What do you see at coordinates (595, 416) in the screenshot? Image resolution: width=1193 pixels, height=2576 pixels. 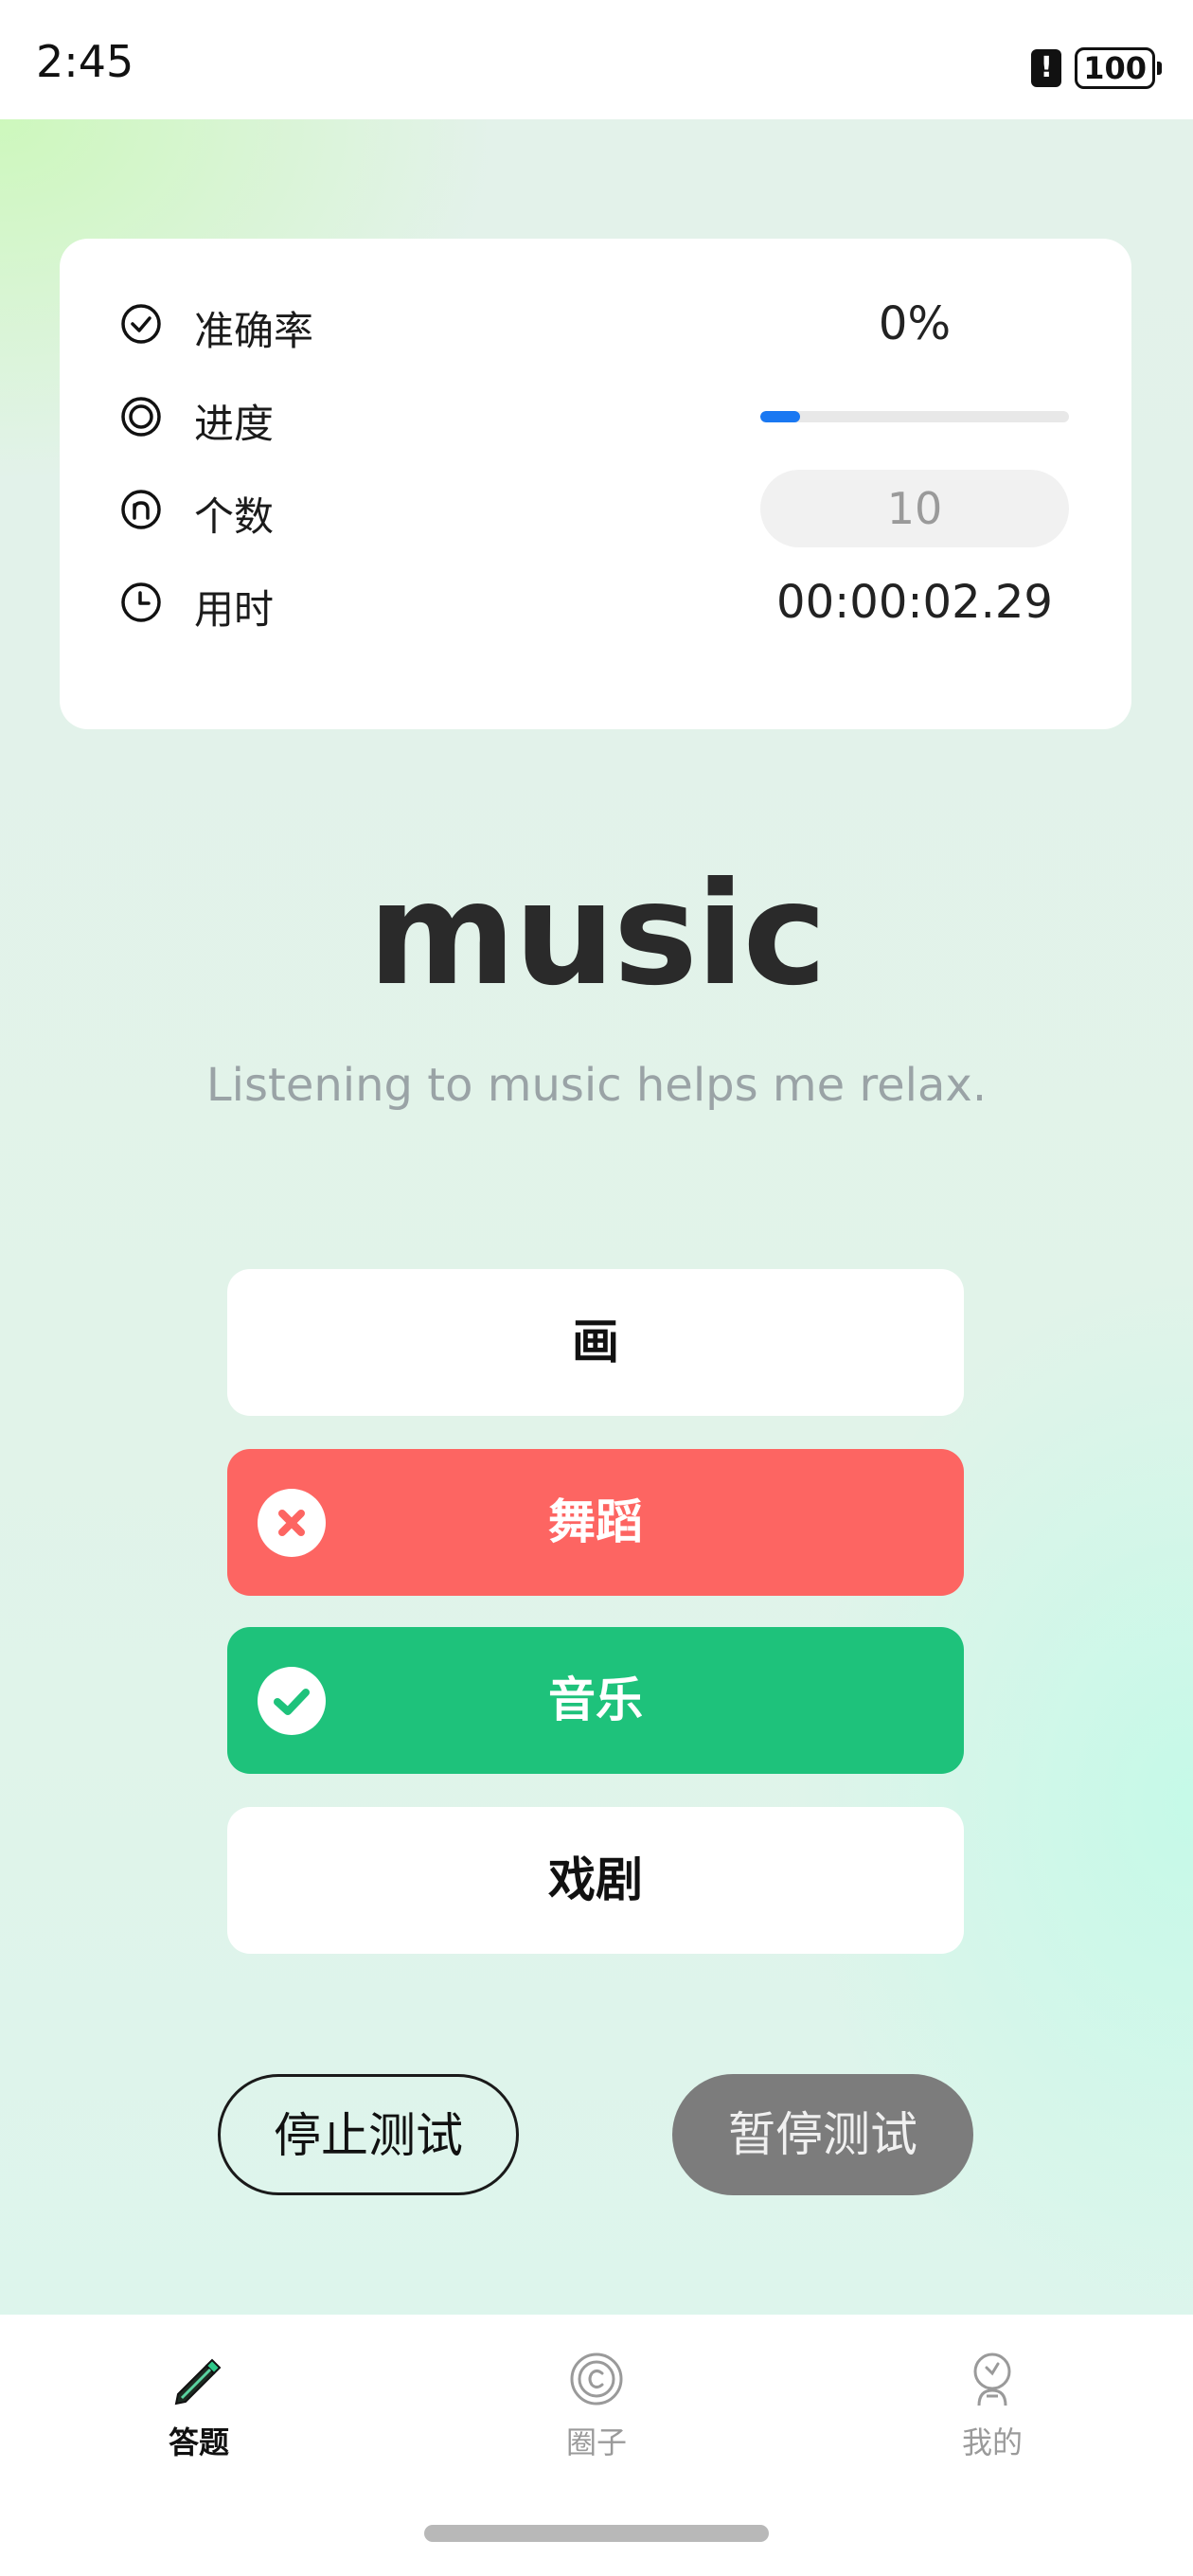 I see `progress-row: 进度` at bounding box center [595, 416].